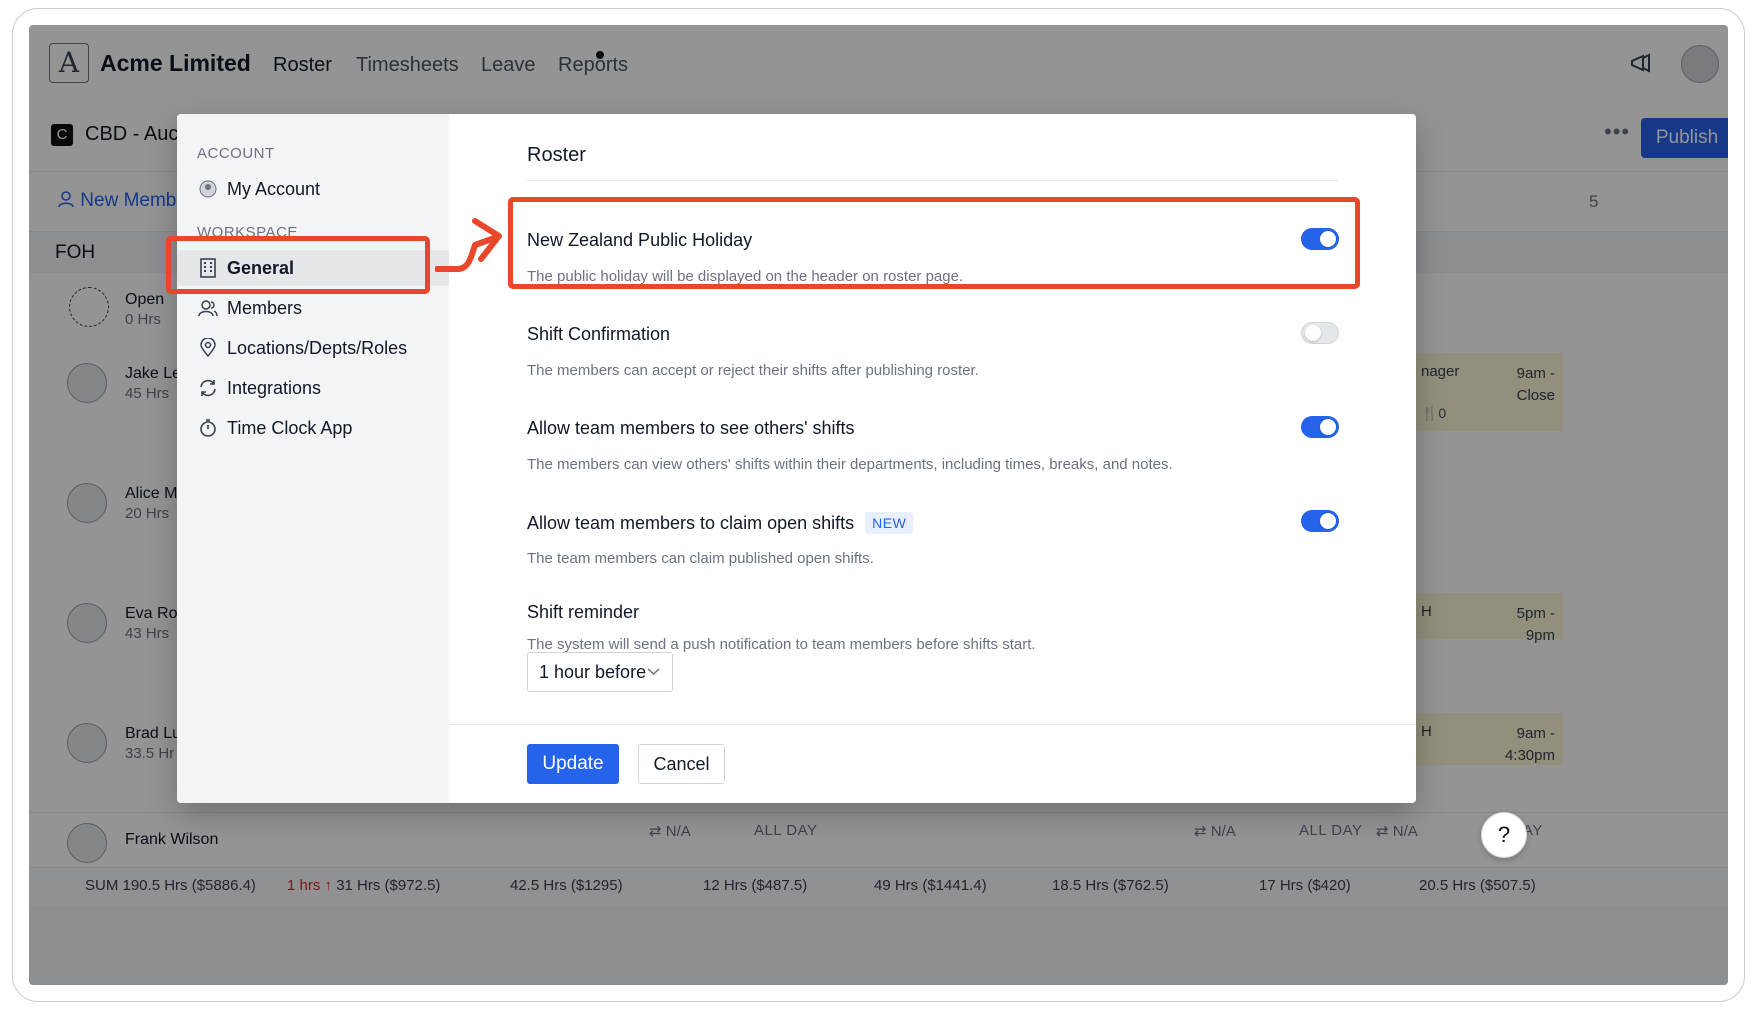  Describe the element at coordinates (1320, 521) in the screenshot. I see `claim-open-shifts-toggle` at that location.